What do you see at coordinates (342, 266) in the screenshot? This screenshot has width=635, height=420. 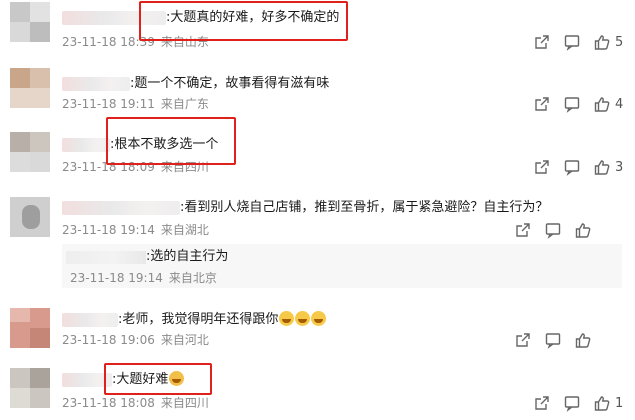 I see `reply-container: :选的自主行为 23-11-18 19:14 来自北京` at bounding box center [342, 266].